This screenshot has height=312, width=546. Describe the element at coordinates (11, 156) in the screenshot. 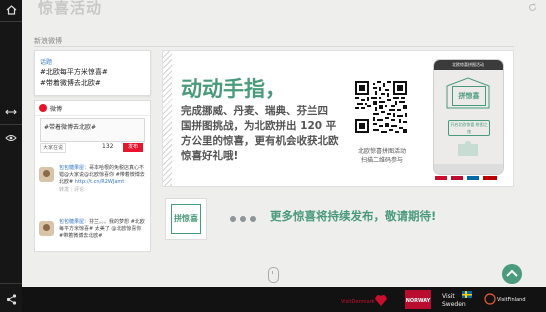

I see `sidebar` at that location.